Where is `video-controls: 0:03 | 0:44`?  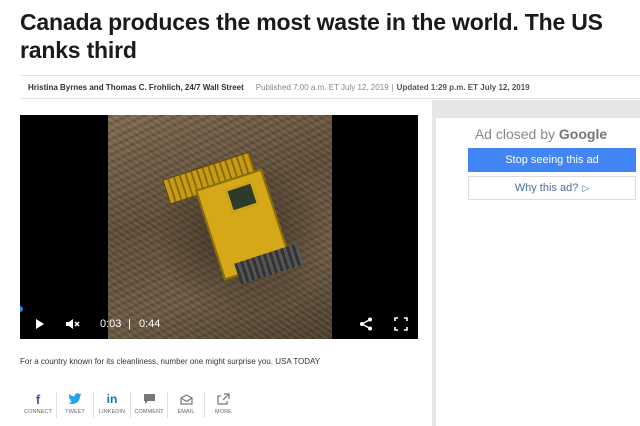
video-controls: 0:03 | 0:44 is located at coordinates (219, 324).